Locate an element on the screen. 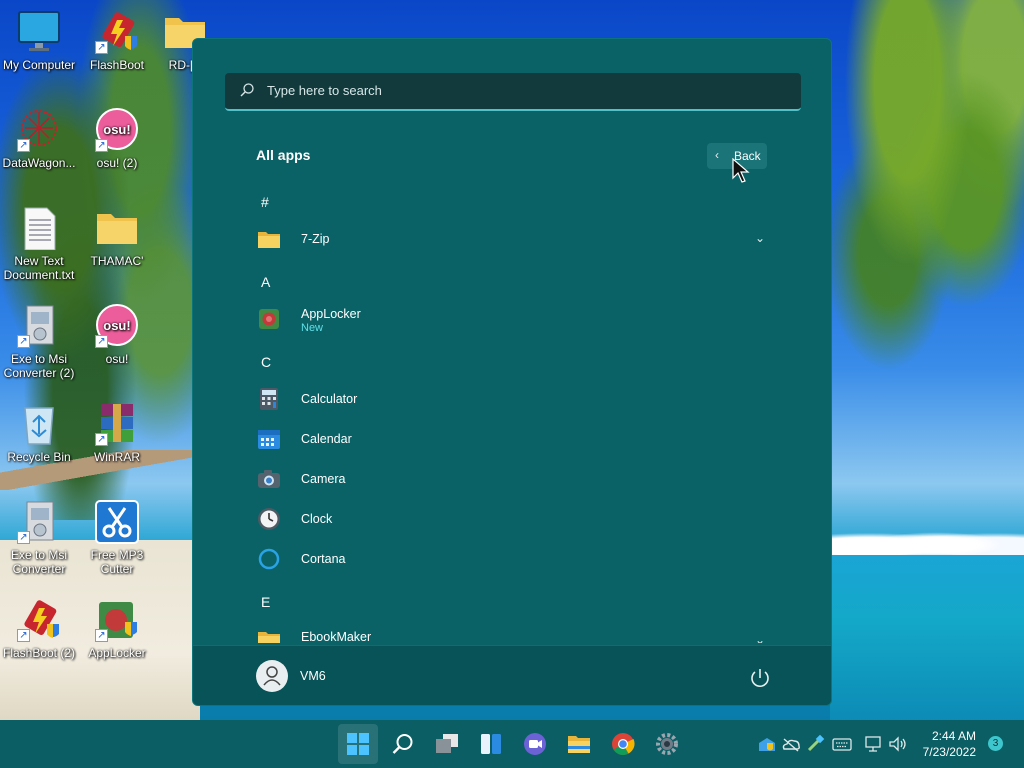  app-name: AppLocker is located at coordinates (331, 314).